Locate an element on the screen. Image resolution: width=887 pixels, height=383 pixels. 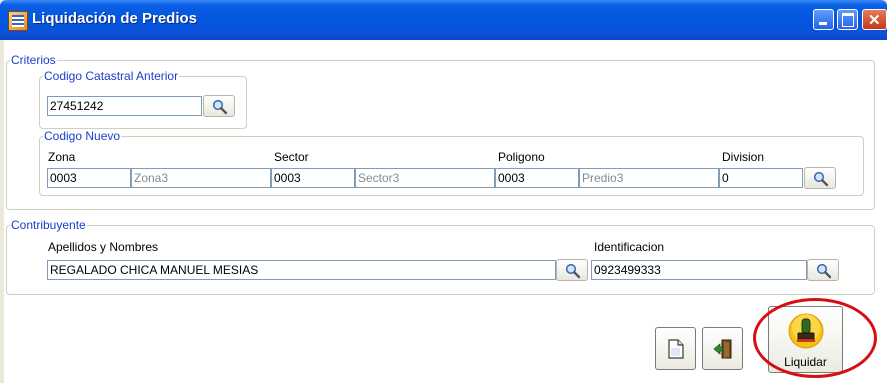
search-nombres-button is located at coordinates (572, 270).